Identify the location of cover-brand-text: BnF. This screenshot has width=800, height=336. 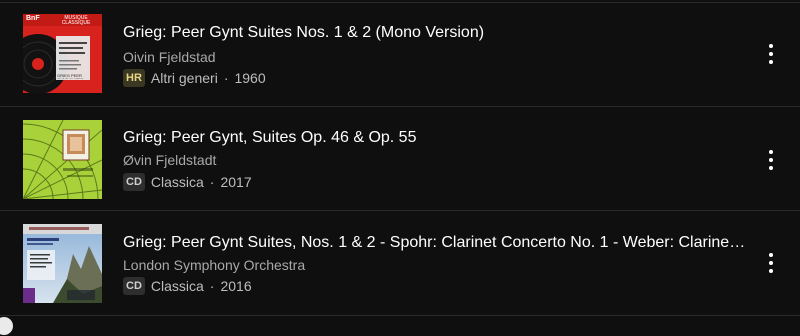
(33, 18).